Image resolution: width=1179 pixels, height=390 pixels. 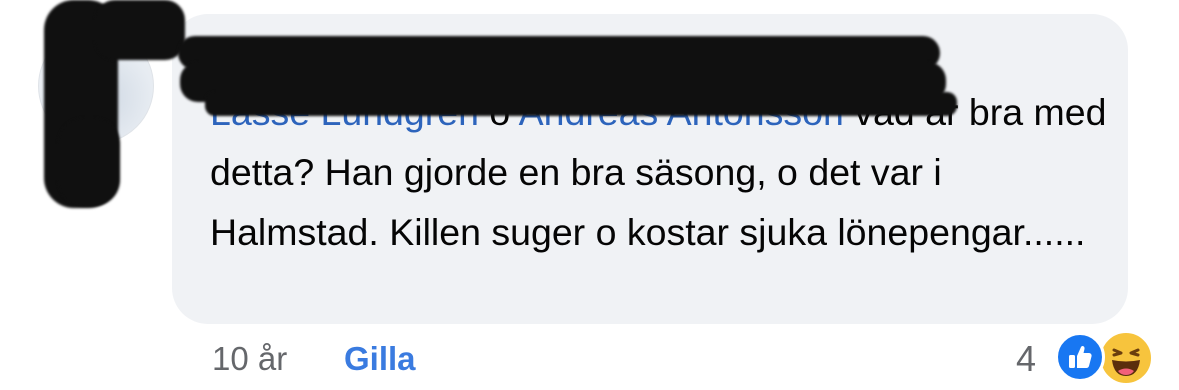 I want to click on reaction-count: 4, so click(x=1026, y=359).